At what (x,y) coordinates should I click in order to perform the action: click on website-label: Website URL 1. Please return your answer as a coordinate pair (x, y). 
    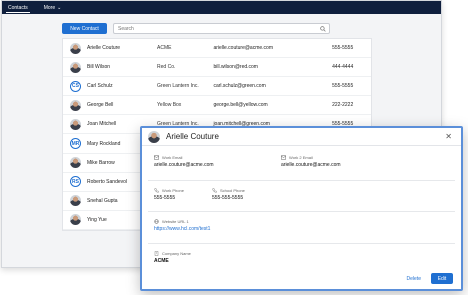
    Looking at the image, I should click on (175, 221).